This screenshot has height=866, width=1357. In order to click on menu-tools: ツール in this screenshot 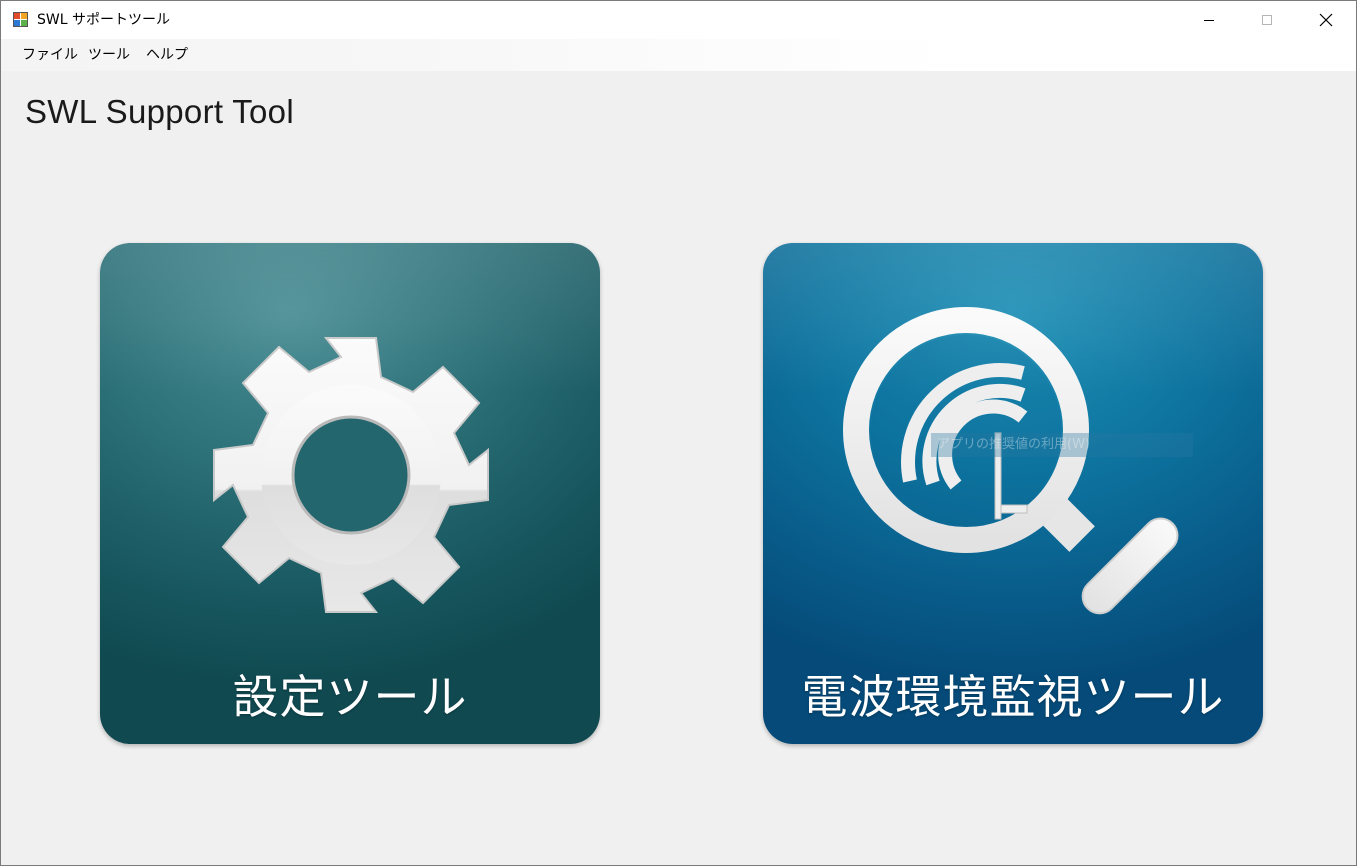, I will do `click(109, 55)`.